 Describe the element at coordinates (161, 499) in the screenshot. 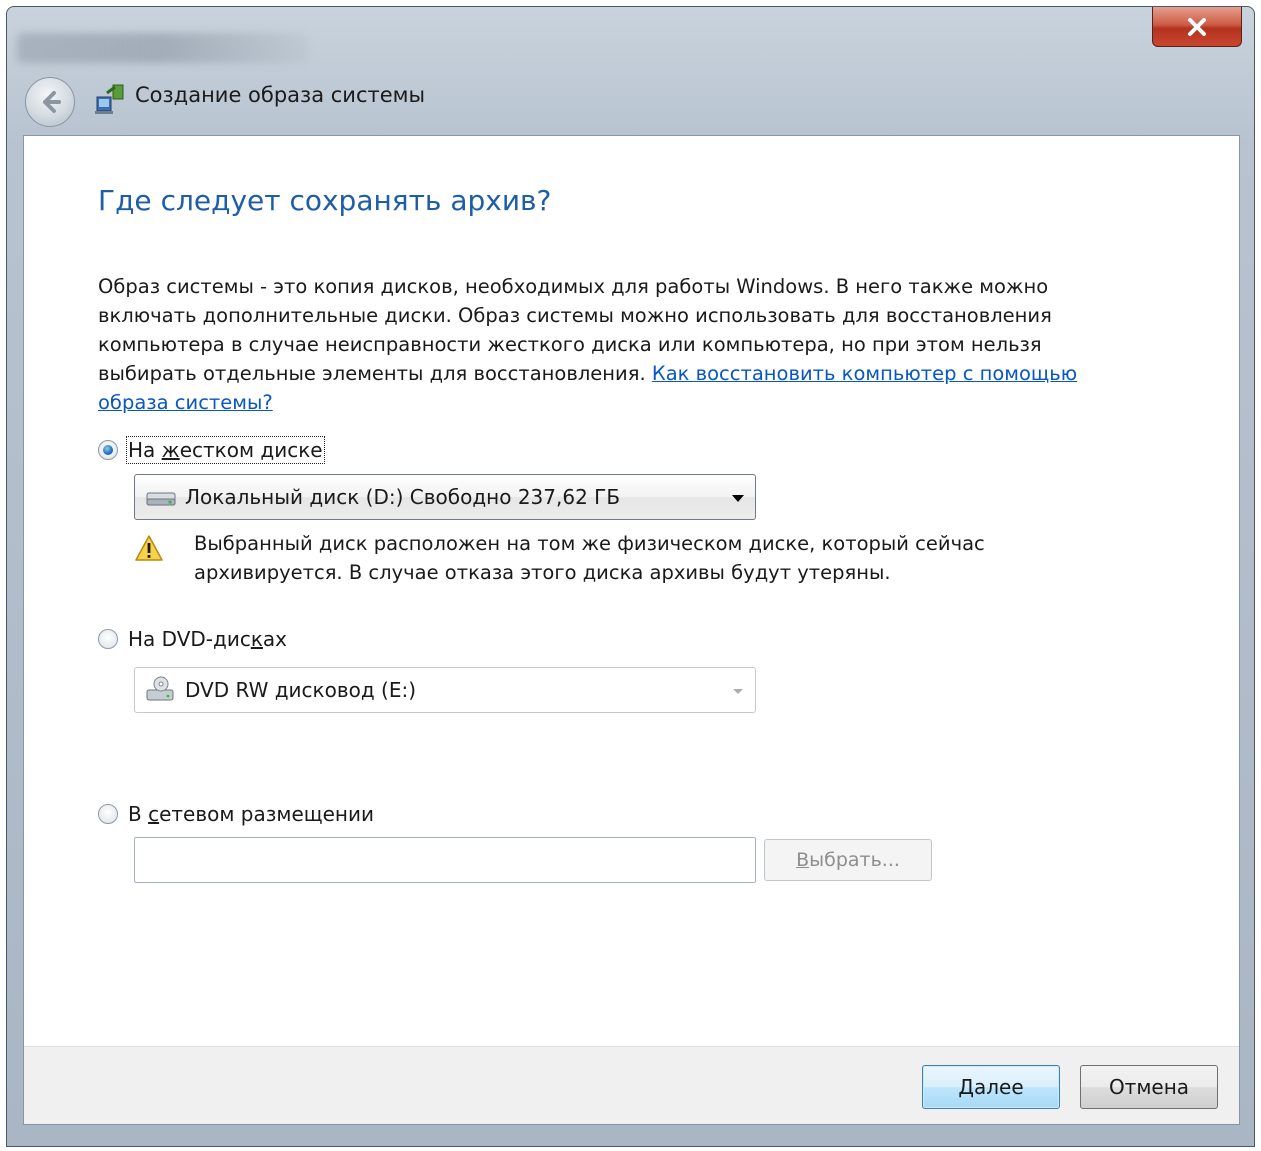

I see `hard-drive-icon` at that location.